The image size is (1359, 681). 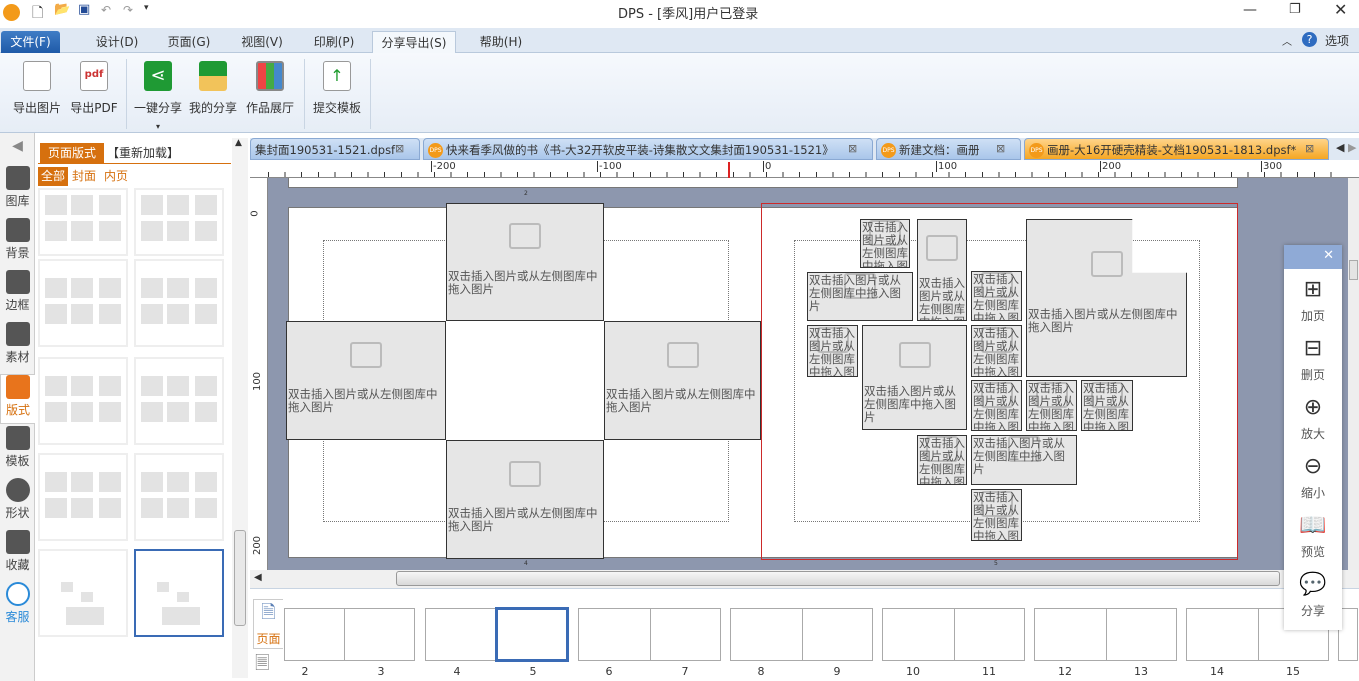 I want to click on horizontal-scrollbar: ◀, so click(x=804, y=579).